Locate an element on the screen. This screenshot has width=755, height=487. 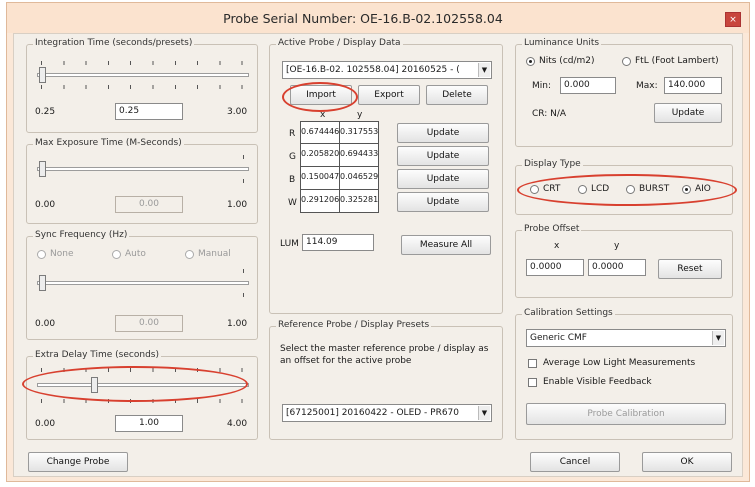
sync-value-field: 0.00 is located at coordinates (149, 323).